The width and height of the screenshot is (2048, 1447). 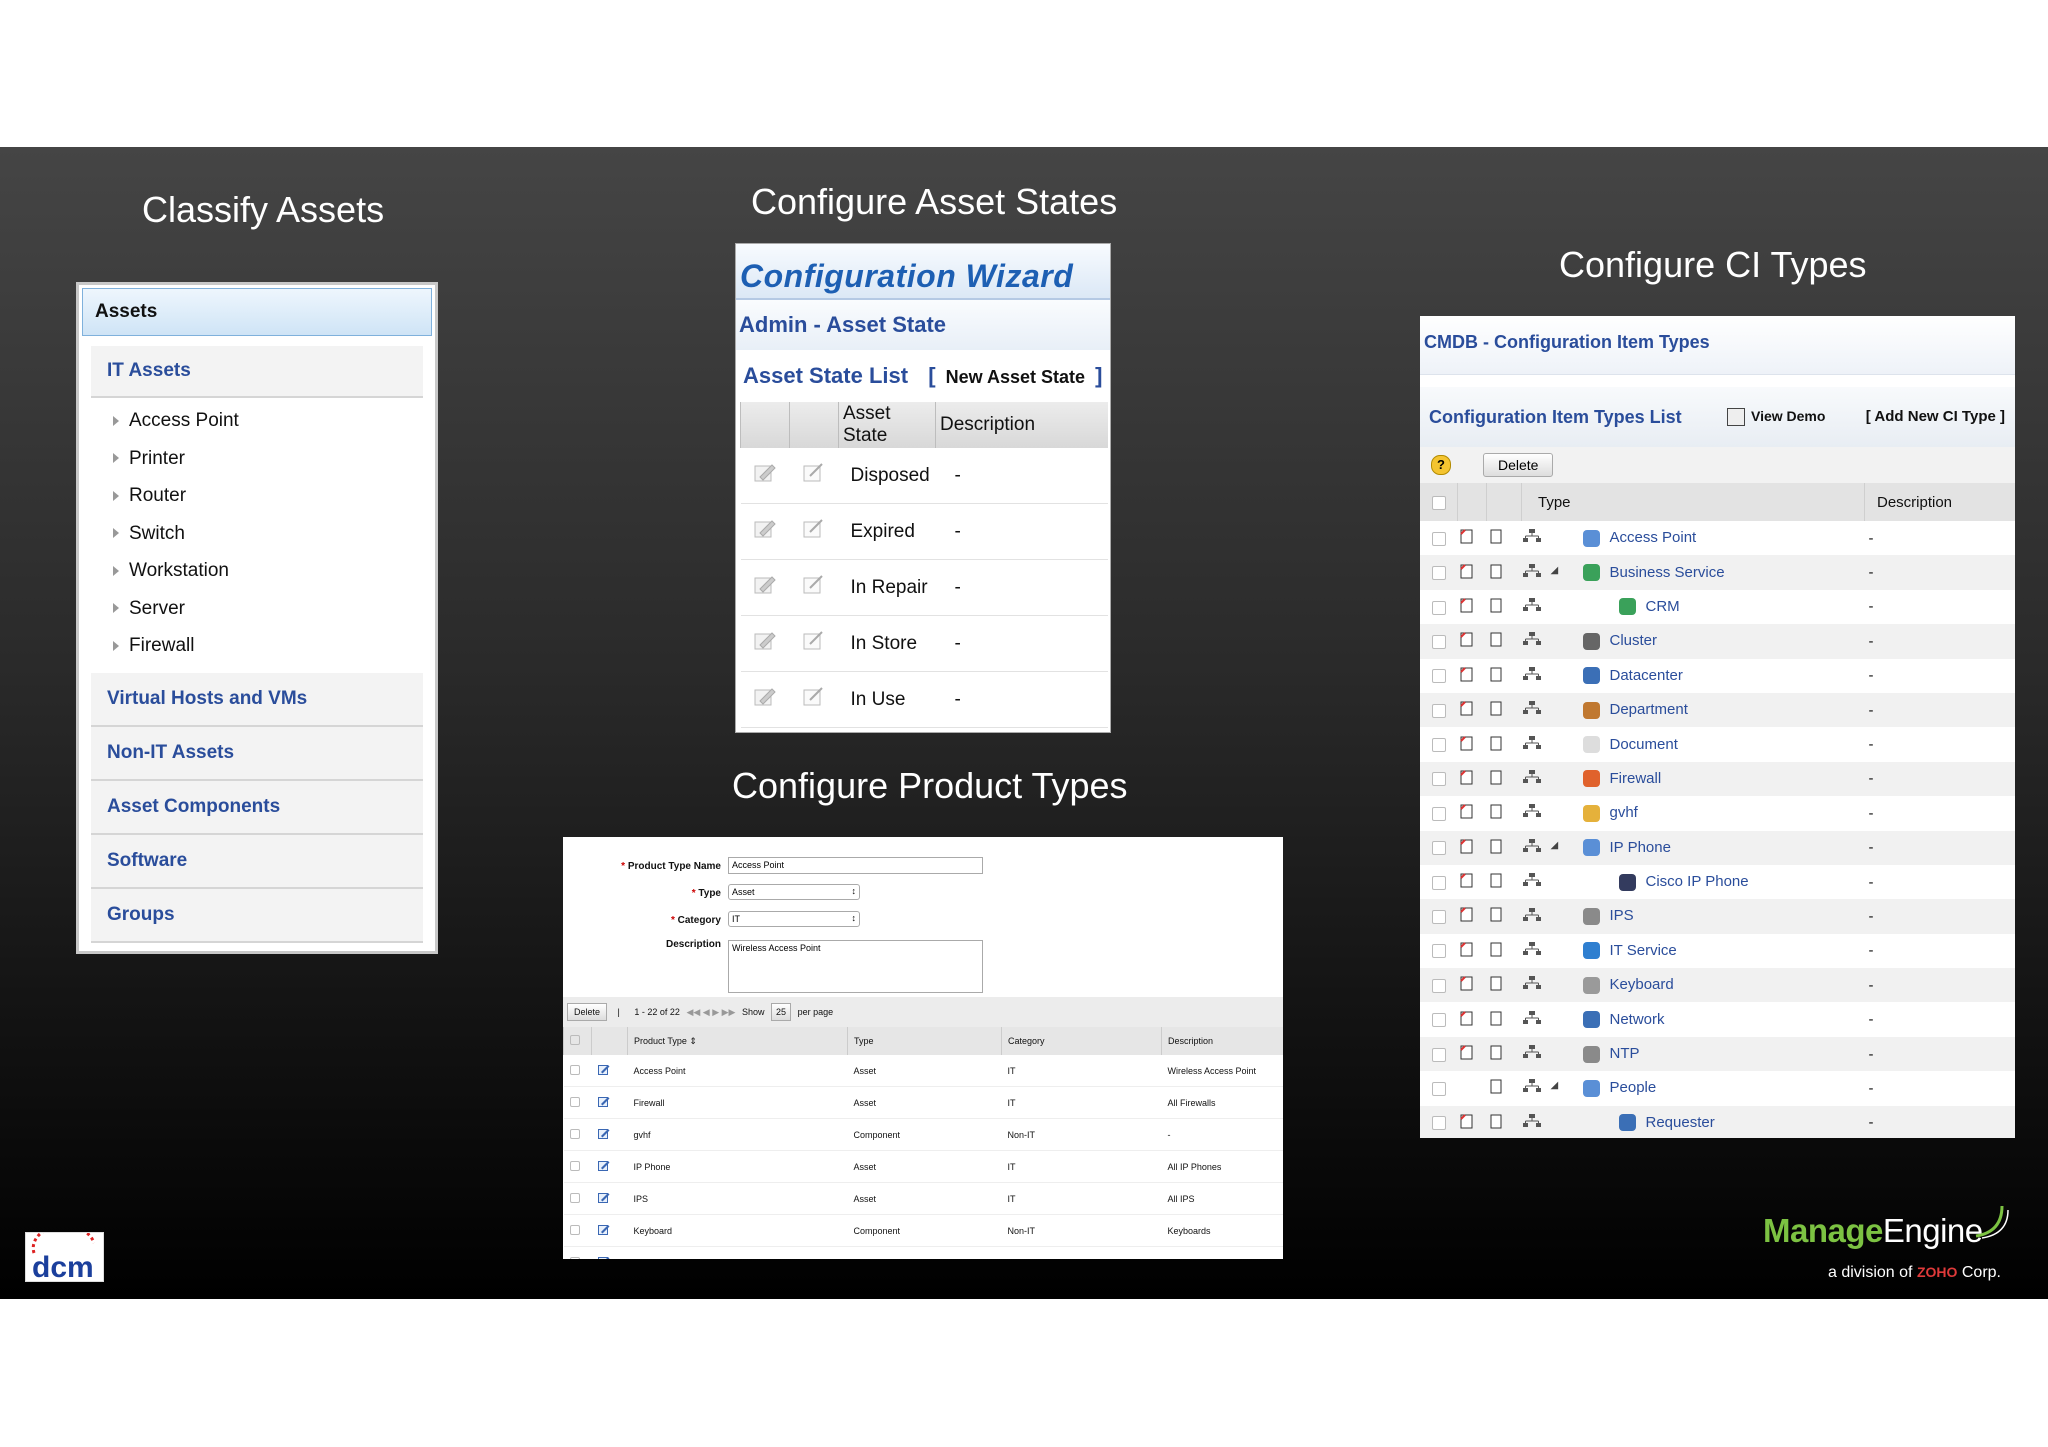 What do you see at coordinates (737, 1230) in the screenshot?
I see `product-type-link: Keyboard` at bounding box center [737, 1230].